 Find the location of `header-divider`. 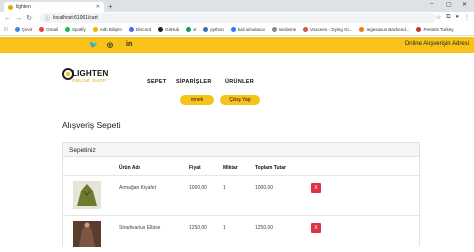

header-divider is located at coordinates (241, 175).